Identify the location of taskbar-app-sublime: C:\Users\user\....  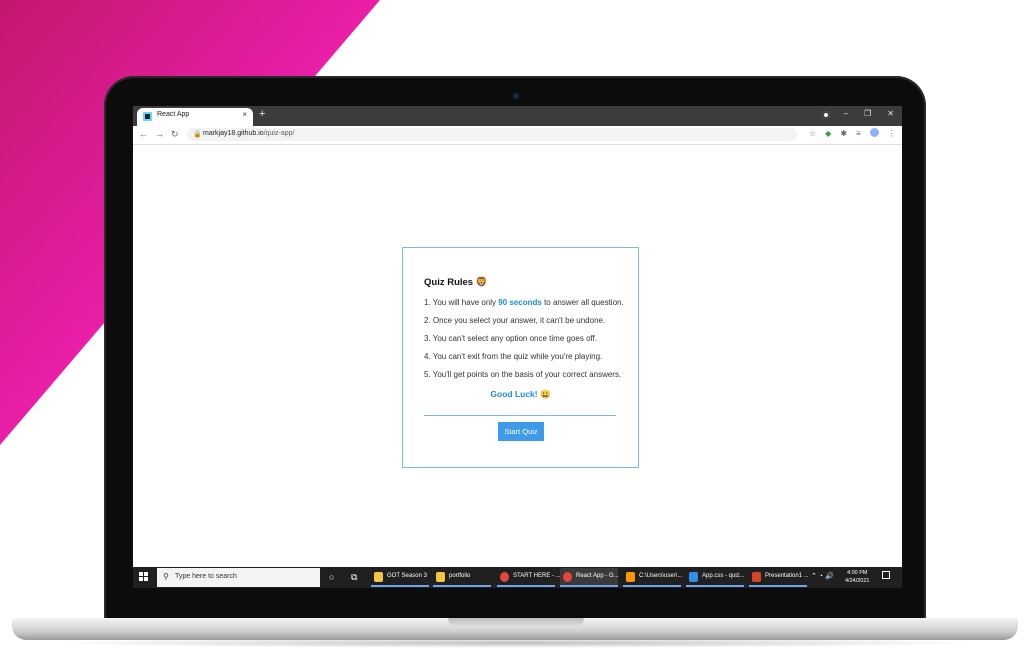
(653, 577).